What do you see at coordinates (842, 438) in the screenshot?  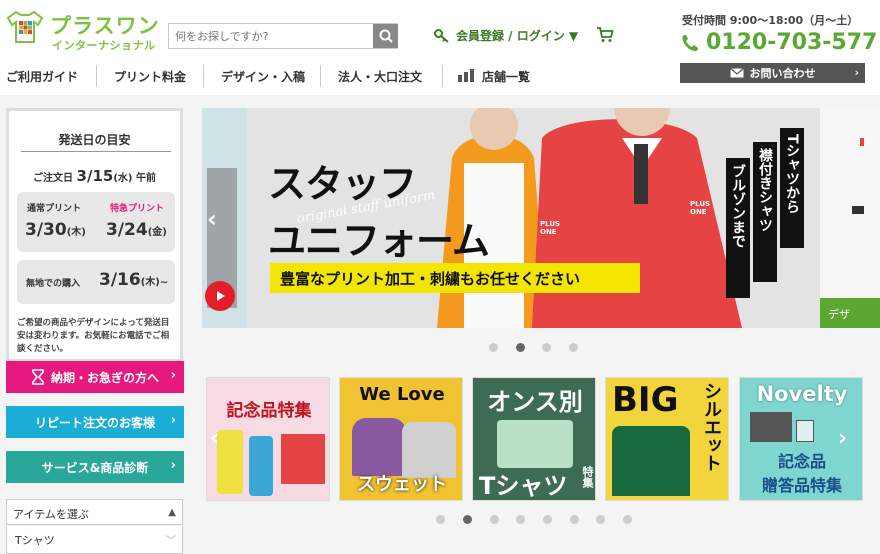 I see `thumbs-next-arrow: ›` at bounding box center [842, 438].